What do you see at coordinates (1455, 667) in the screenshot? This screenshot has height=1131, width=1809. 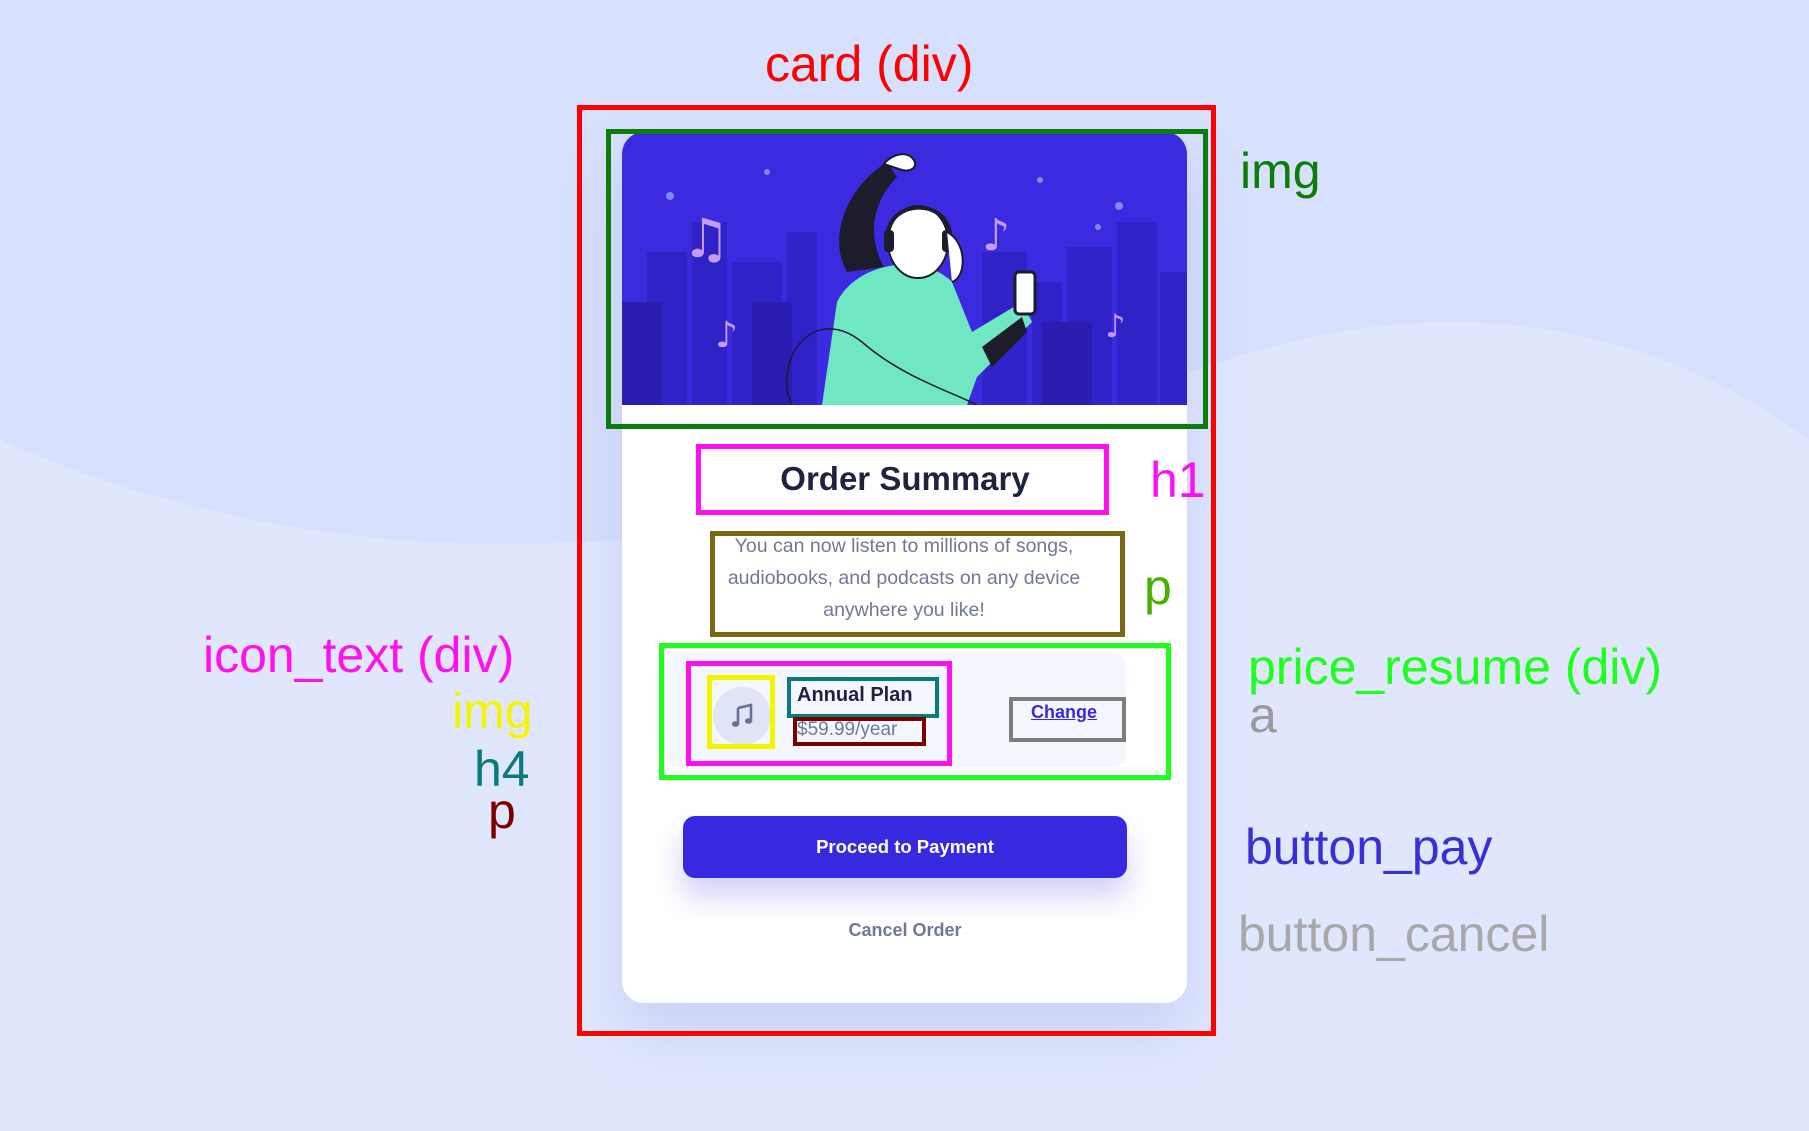 I see `price-resume-annotation-label: price_resume (div)` at bounding box center [1455, 667].